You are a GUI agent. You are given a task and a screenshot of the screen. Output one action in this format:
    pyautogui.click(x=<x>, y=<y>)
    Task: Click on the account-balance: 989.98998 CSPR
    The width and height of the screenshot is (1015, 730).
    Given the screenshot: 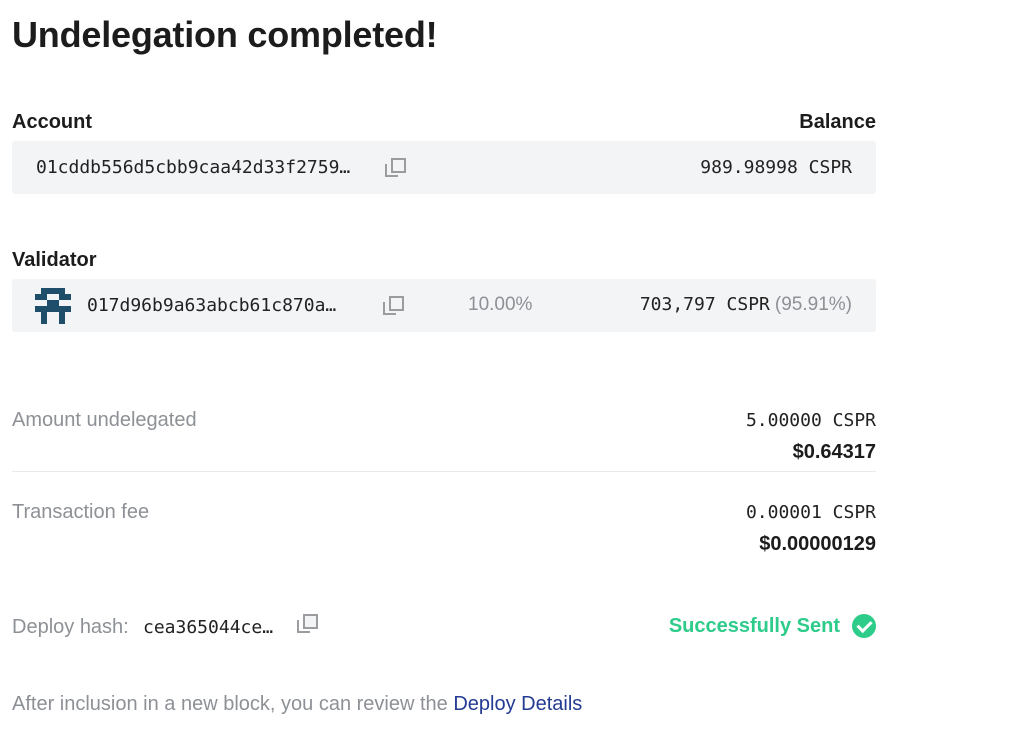 What is the action you would take?
    pyautogui.click(x=776, y=167)
    